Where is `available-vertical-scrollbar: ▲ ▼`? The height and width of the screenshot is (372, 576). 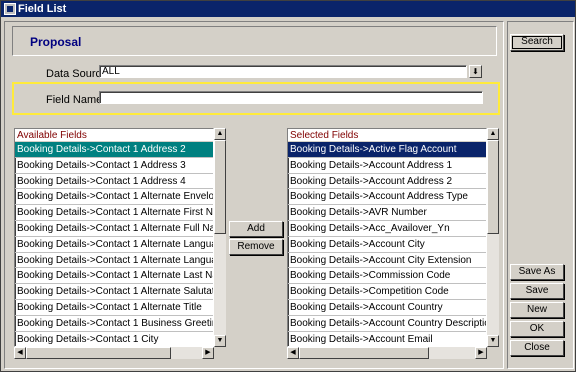
available-vertical-scrollbar: ▲ ▼ is located at coordinates (220, 237).